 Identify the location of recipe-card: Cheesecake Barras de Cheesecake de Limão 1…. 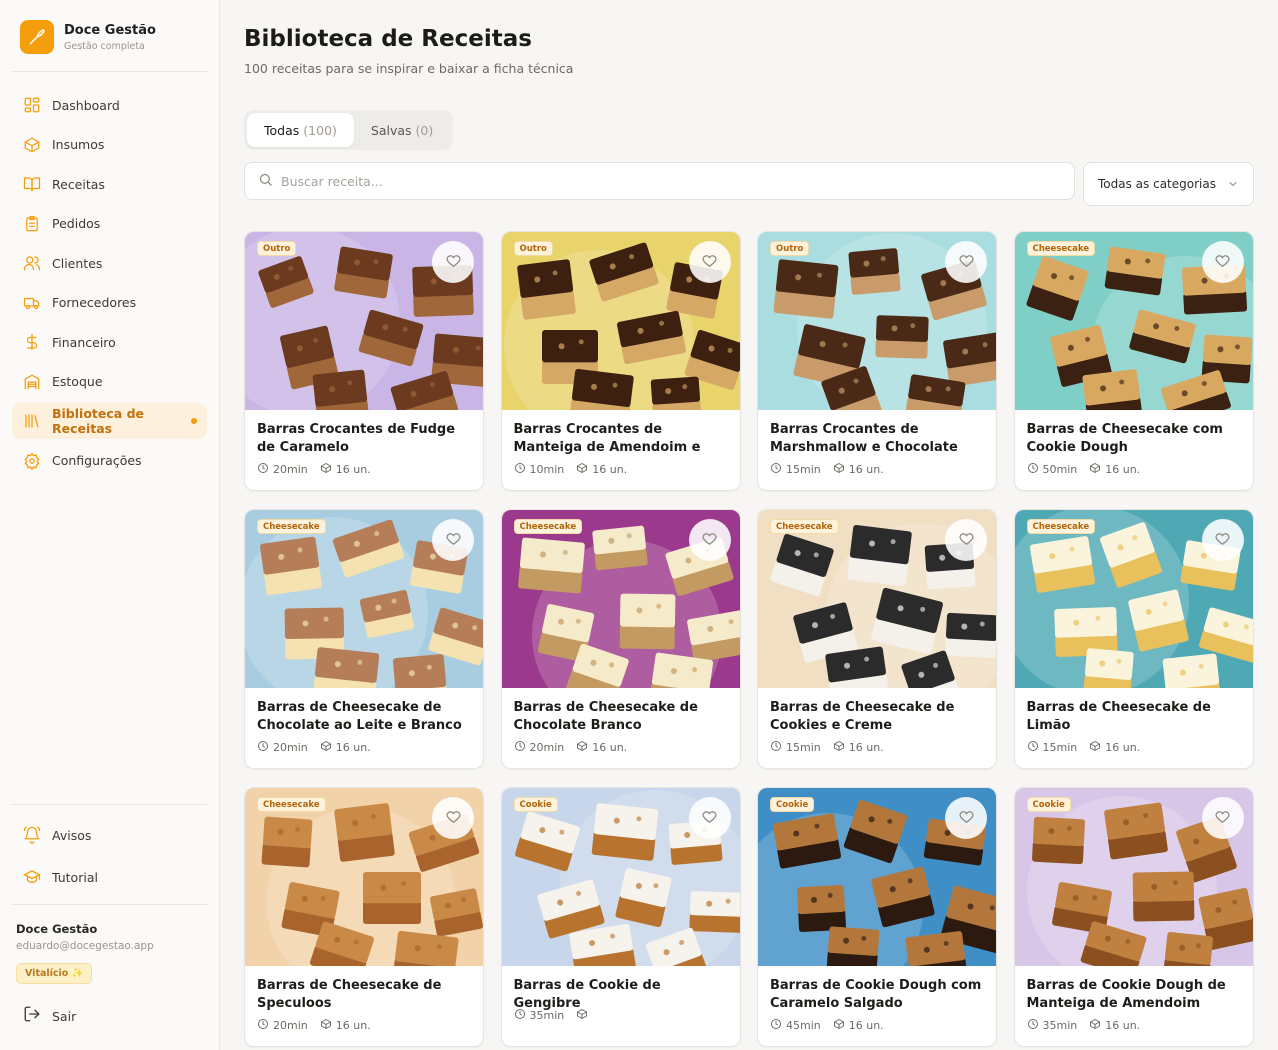
(1133, 639).